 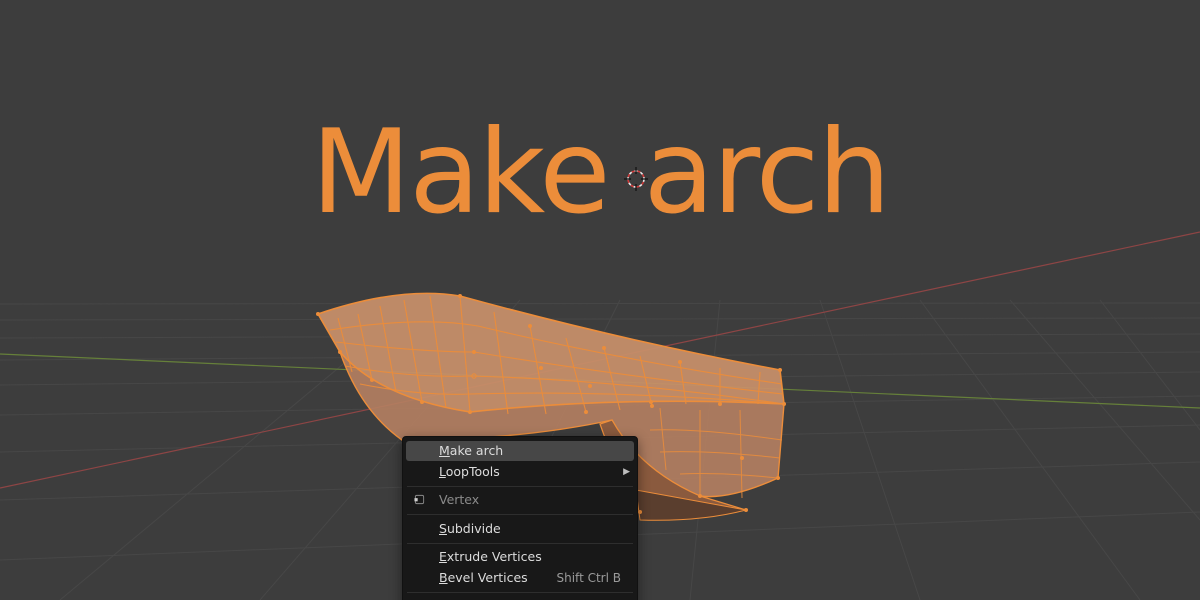 I want to click on headline-text: Make arch, so click(x=601, y=172).